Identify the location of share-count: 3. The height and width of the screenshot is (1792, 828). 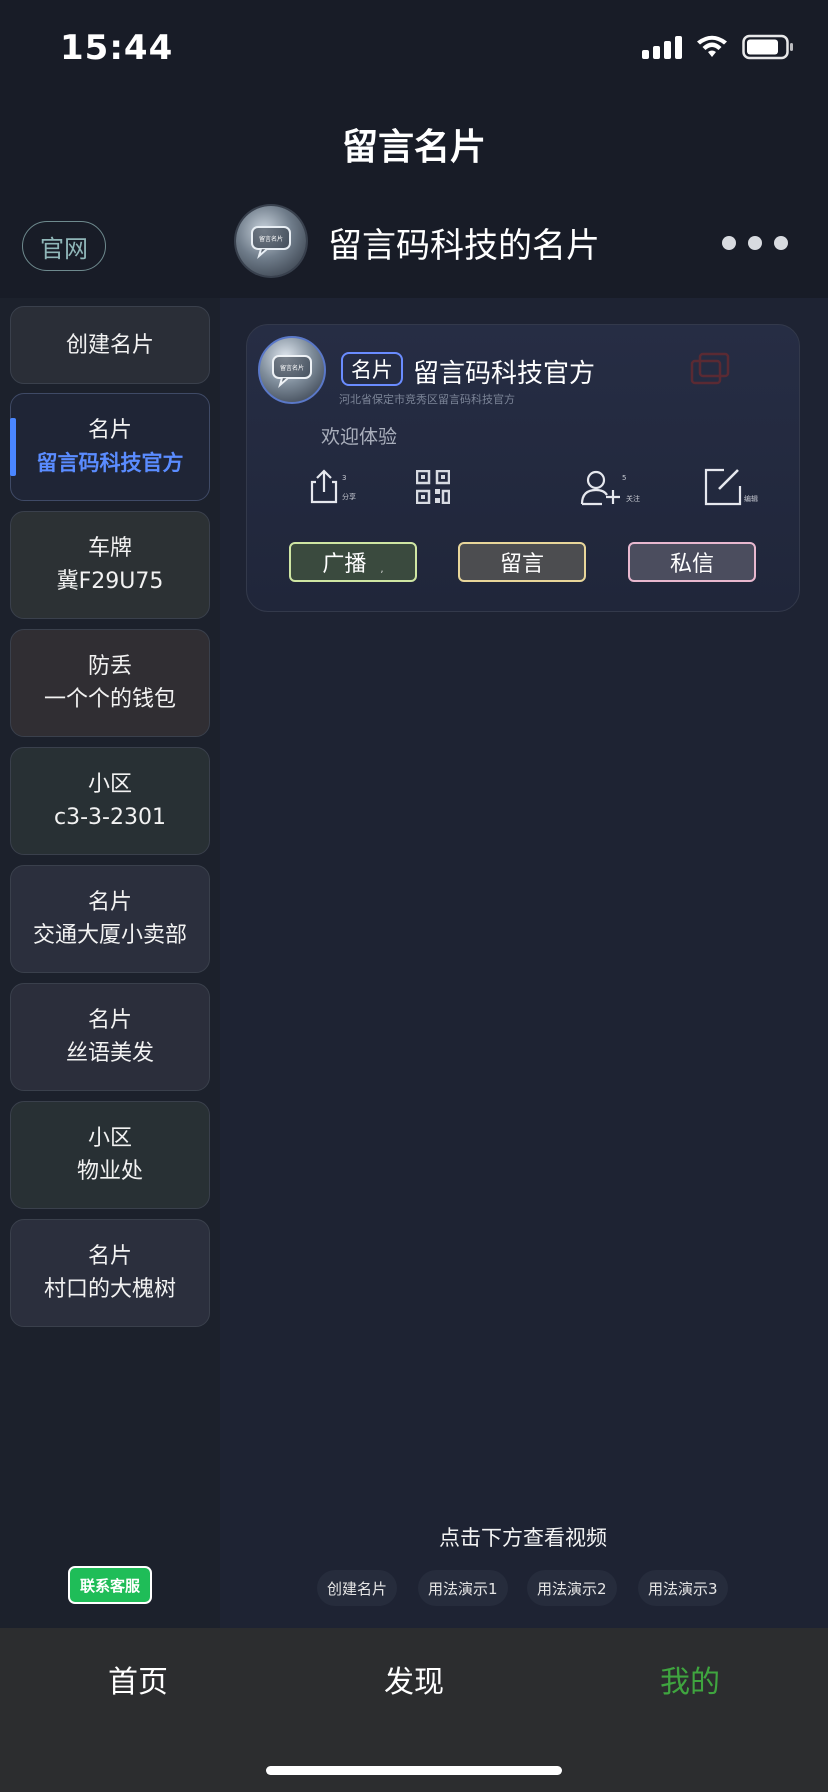
(344, 478).